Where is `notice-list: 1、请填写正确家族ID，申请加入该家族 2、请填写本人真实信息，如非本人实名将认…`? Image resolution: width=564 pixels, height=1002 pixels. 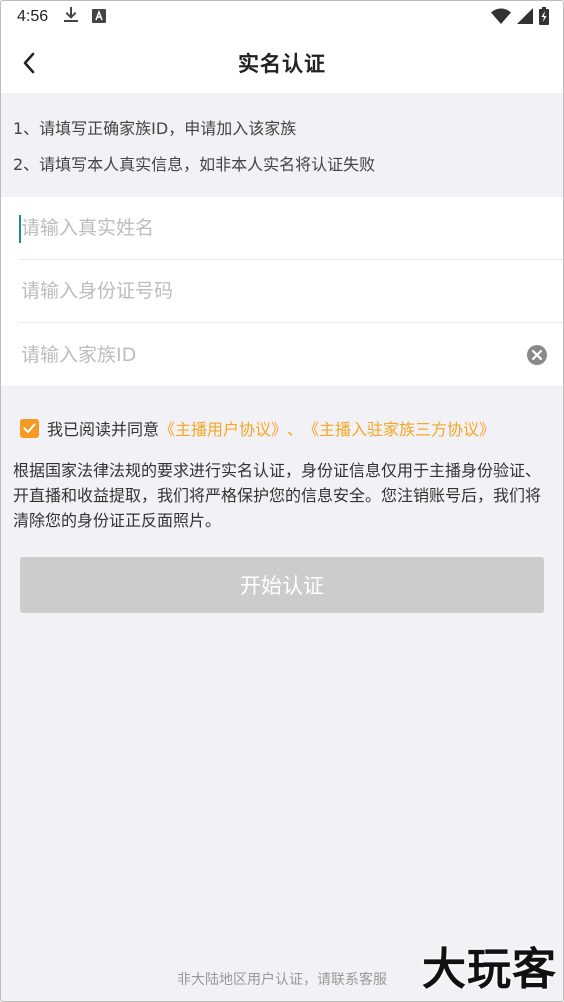 notice-list: 1、请填写正确家族ID，申请加入该家族 2、请填写本人真实信息，如非本人实名将认… is located at coordinates (282, 145).